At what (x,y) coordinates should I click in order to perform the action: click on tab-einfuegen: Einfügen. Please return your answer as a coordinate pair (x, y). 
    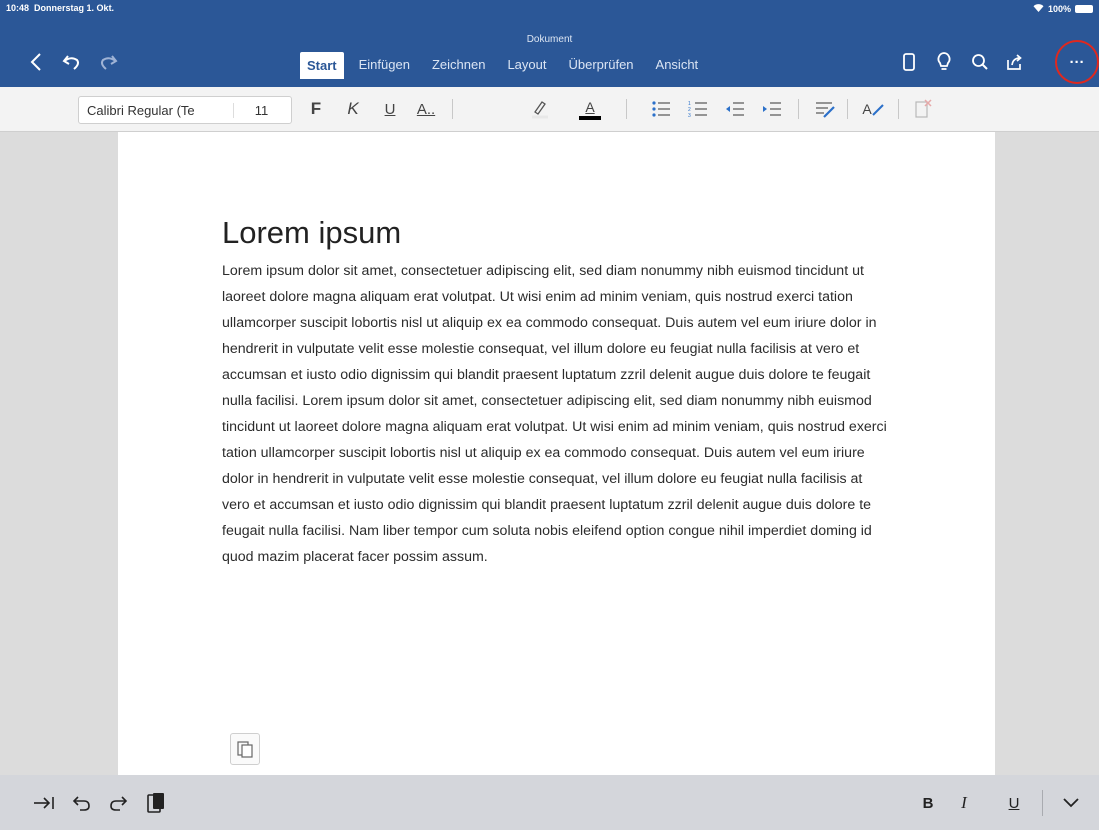
    Looking at the image, I should click on (384, 65).